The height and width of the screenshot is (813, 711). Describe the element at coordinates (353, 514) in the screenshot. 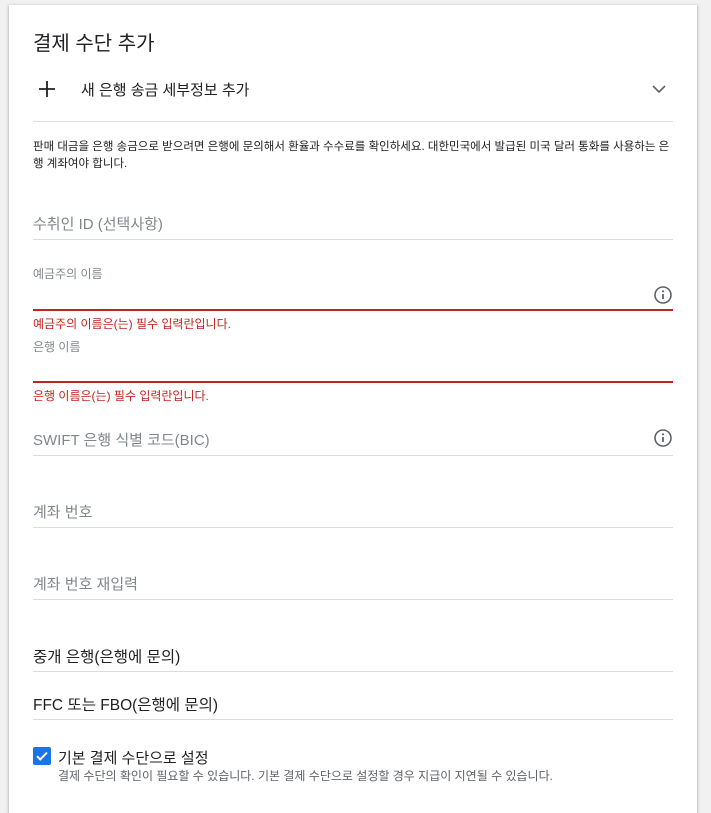

I see `account-number-field: 계좌 번호` at that location.